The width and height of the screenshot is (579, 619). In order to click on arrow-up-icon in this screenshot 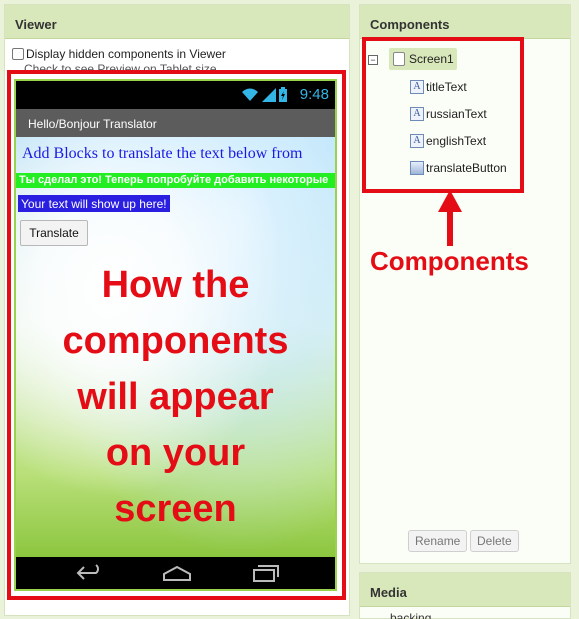, I will do `click(450, 201)`.